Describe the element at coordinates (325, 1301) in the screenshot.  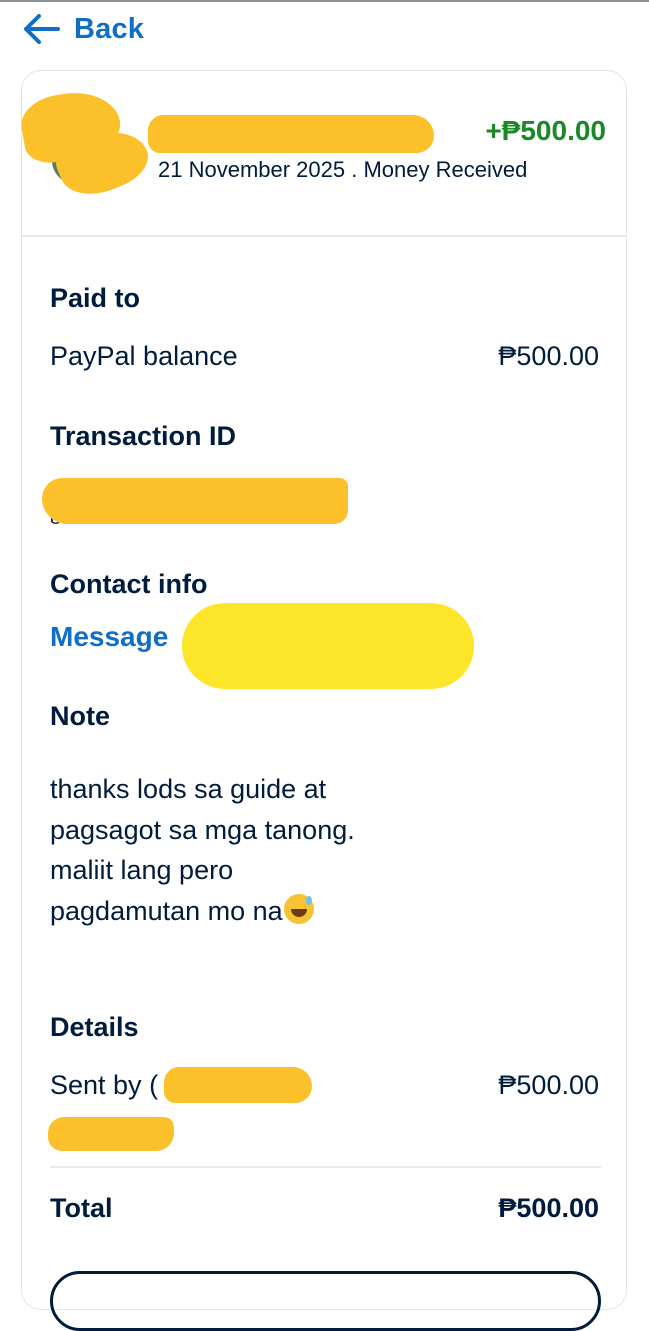
I see `action-button` at that location.